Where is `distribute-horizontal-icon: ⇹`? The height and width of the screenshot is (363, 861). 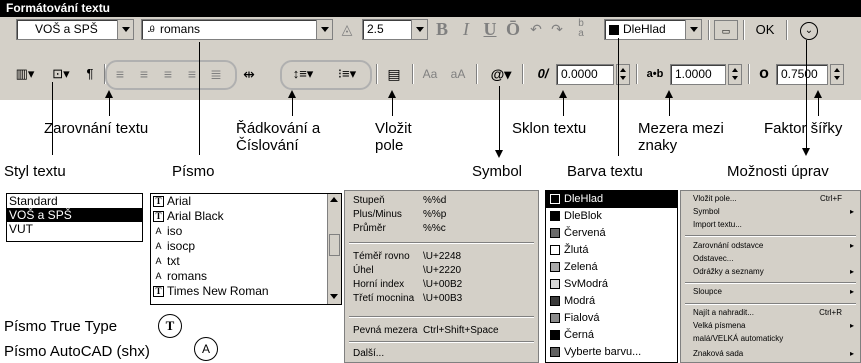 distribute-horizontal-icon: ⇹ is located at coordinates (249, 74).